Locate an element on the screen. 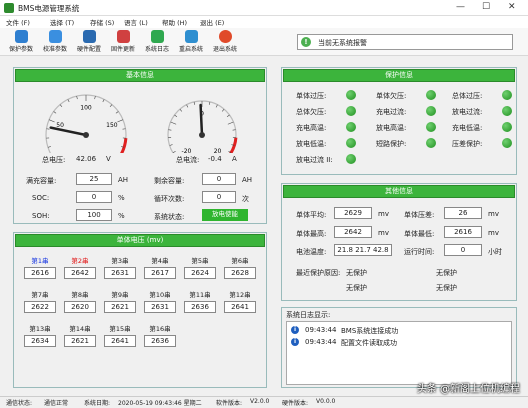  voltage-label: 总电压: is located at coordinates (54, 160).